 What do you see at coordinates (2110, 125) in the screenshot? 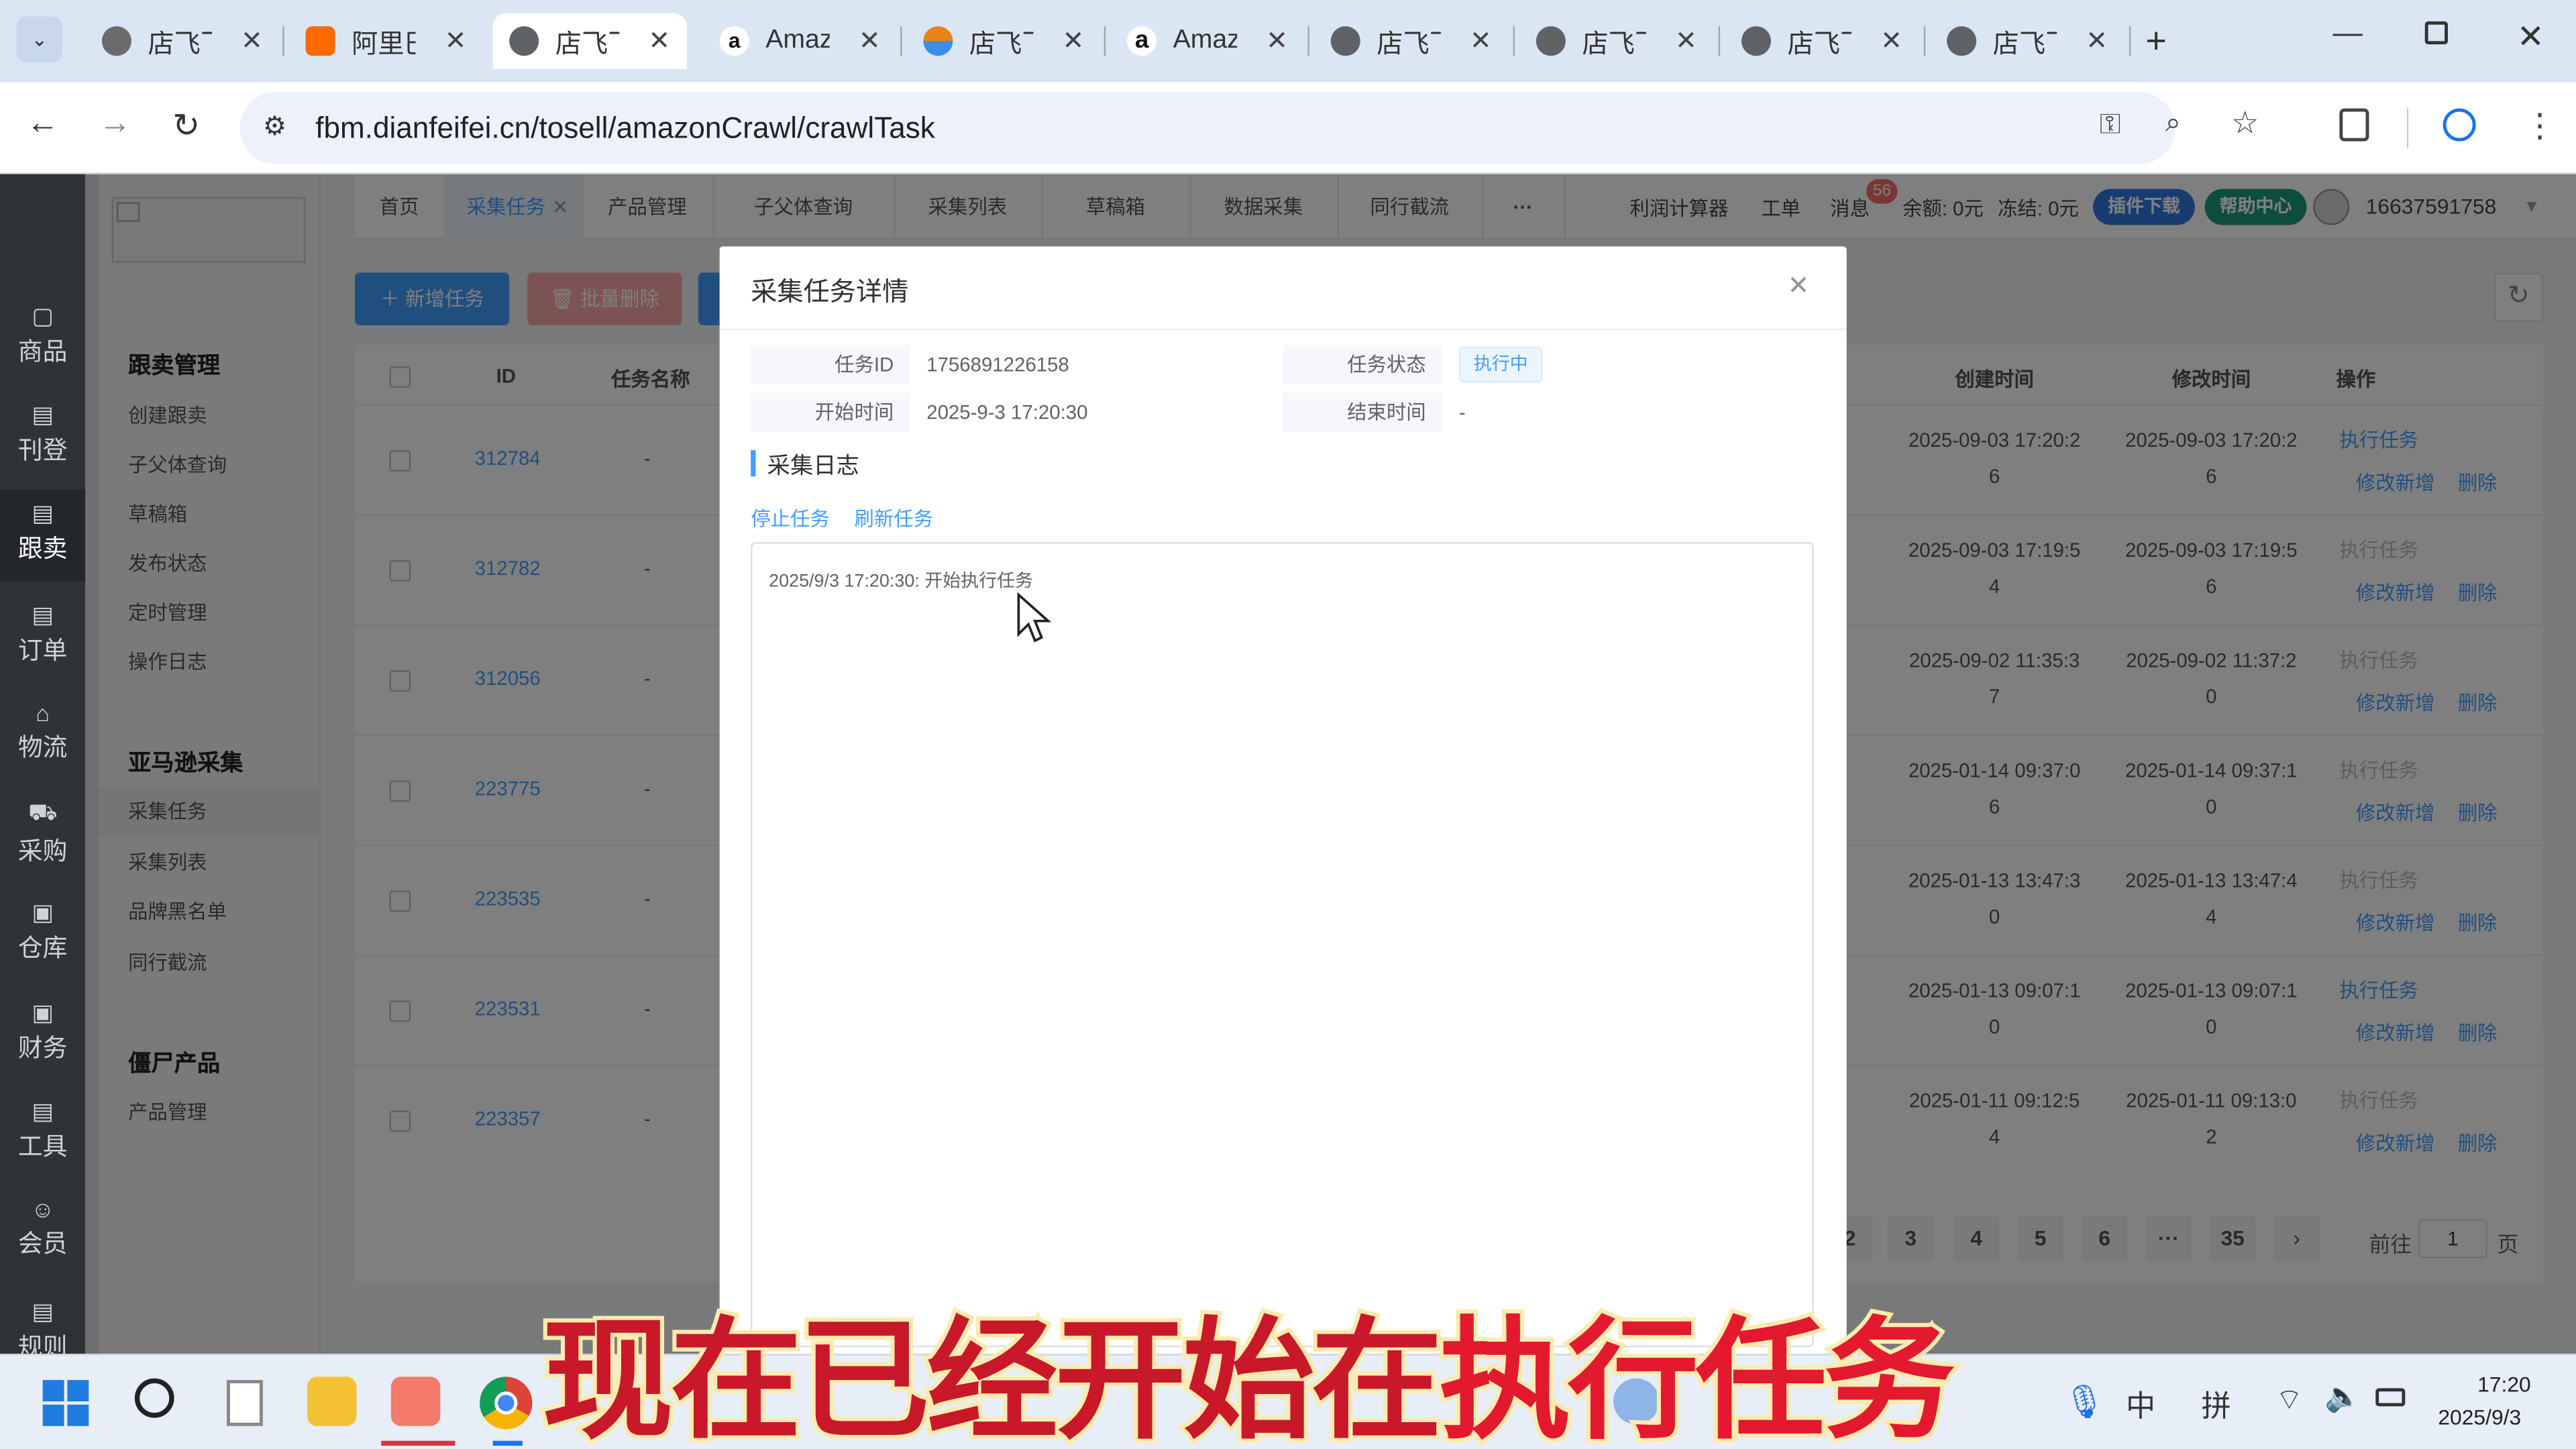
I see `password-key-icon: ⚿` at bounding box center [2110, 125].